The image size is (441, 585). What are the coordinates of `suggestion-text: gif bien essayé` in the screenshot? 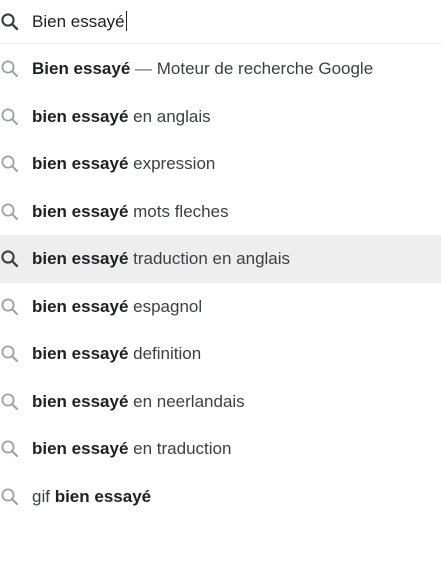 It's located at (91, 497).